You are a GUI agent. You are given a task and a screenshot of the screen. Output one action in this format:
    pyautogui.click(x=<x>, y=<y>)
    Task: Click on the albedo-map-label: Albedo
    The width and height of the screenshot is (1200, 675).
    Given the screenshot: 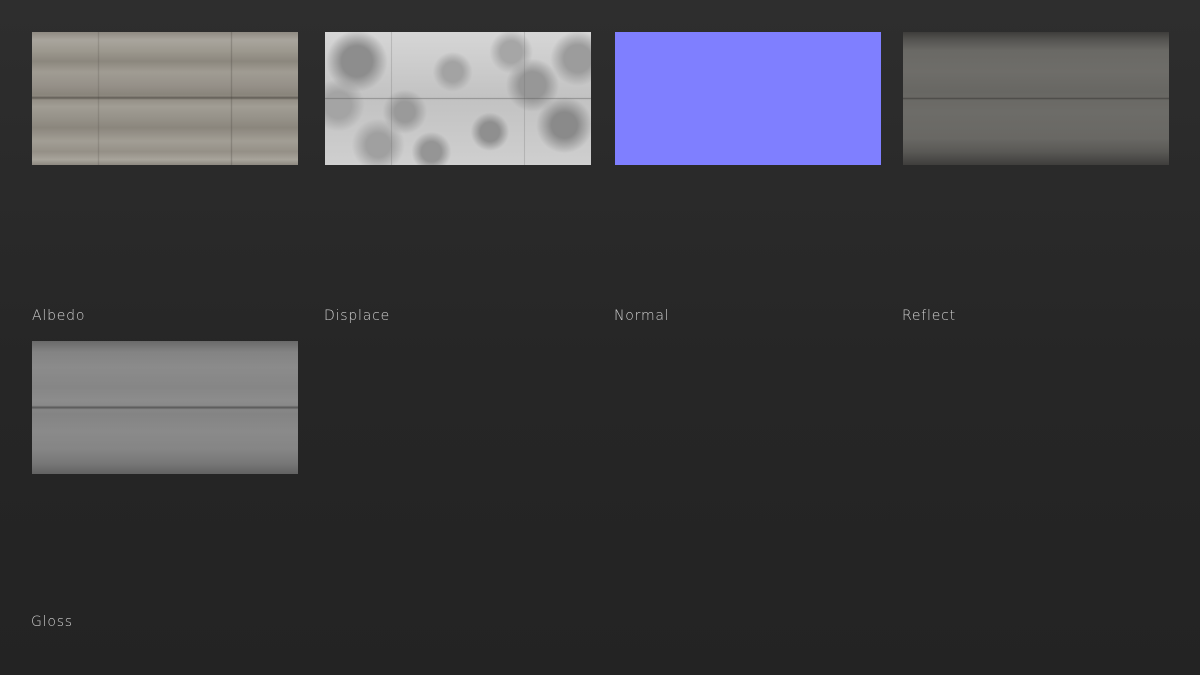 What is the action you would take?
    pyautogui.click(x=59, y=316)
    